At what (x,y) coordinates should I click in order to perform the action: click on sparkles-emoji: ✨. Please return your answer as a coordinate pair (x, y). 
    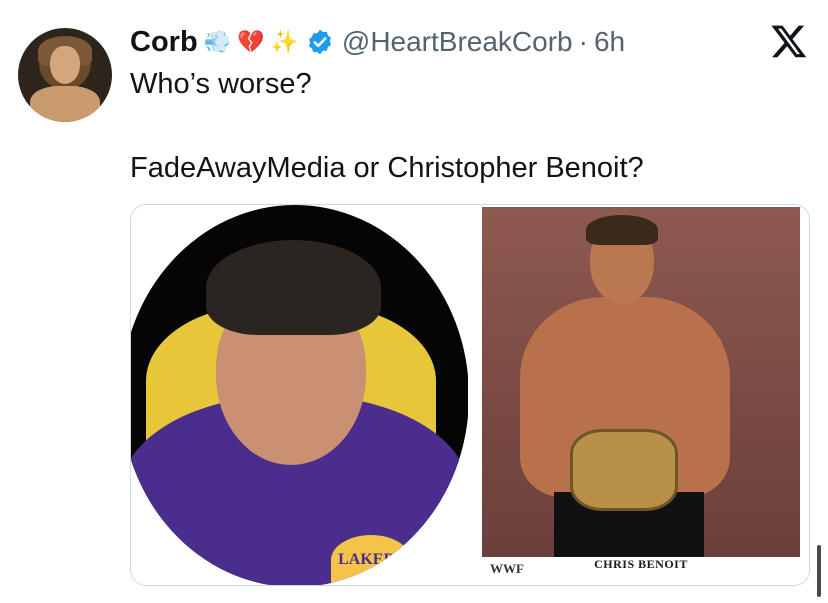
    Looking at the image, I should click on (284, 42).